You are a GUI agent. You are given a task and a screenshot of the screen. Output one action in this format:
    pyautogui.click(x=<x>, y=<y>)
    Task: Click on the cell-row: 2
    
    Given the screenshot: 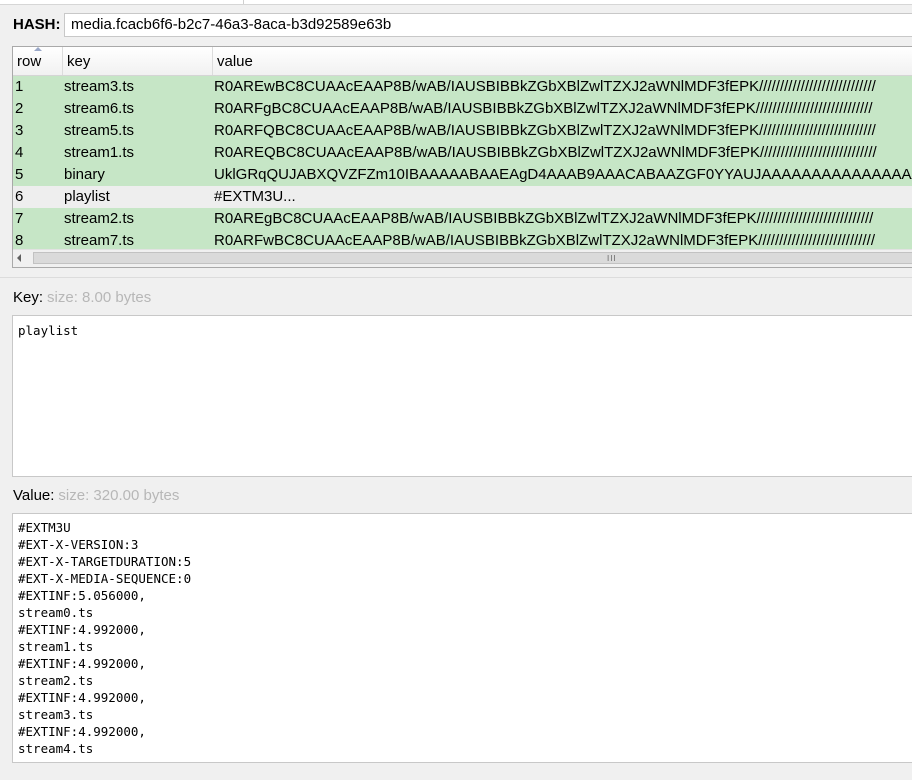 What is the action you would take?
    pyautogui.click(x=19, y=108)
    